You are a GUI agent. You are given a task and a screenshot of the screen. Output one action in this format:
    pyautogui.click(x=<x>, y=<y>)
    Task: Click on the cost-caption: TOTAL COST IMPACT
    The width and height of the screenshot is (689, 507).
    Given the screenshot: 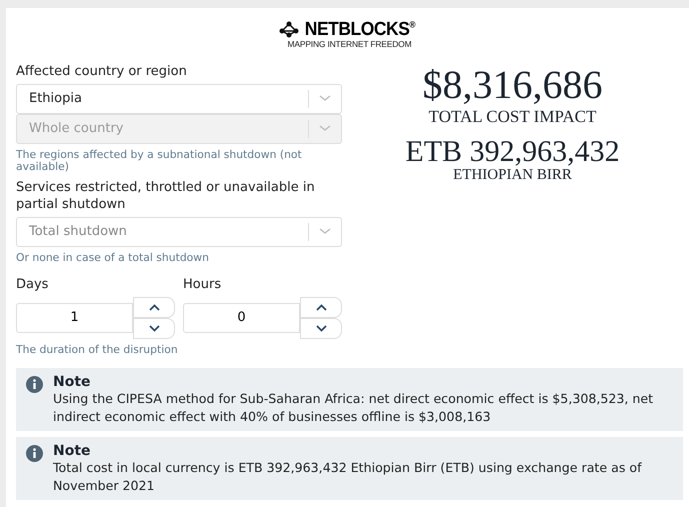 What is the action you would take?
    pyautogui.click(x=512, y=116)
    